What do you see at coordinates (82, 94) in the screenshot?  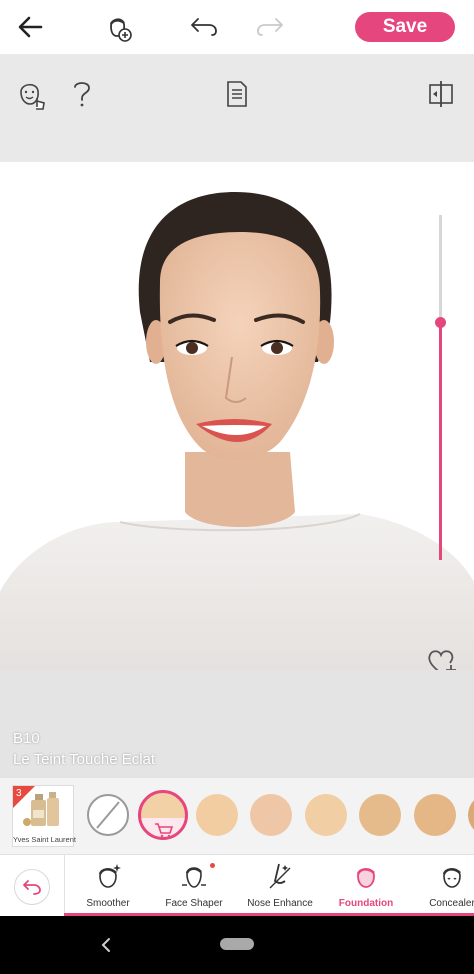 I see `help-icon` at bounding box center [82, 94].